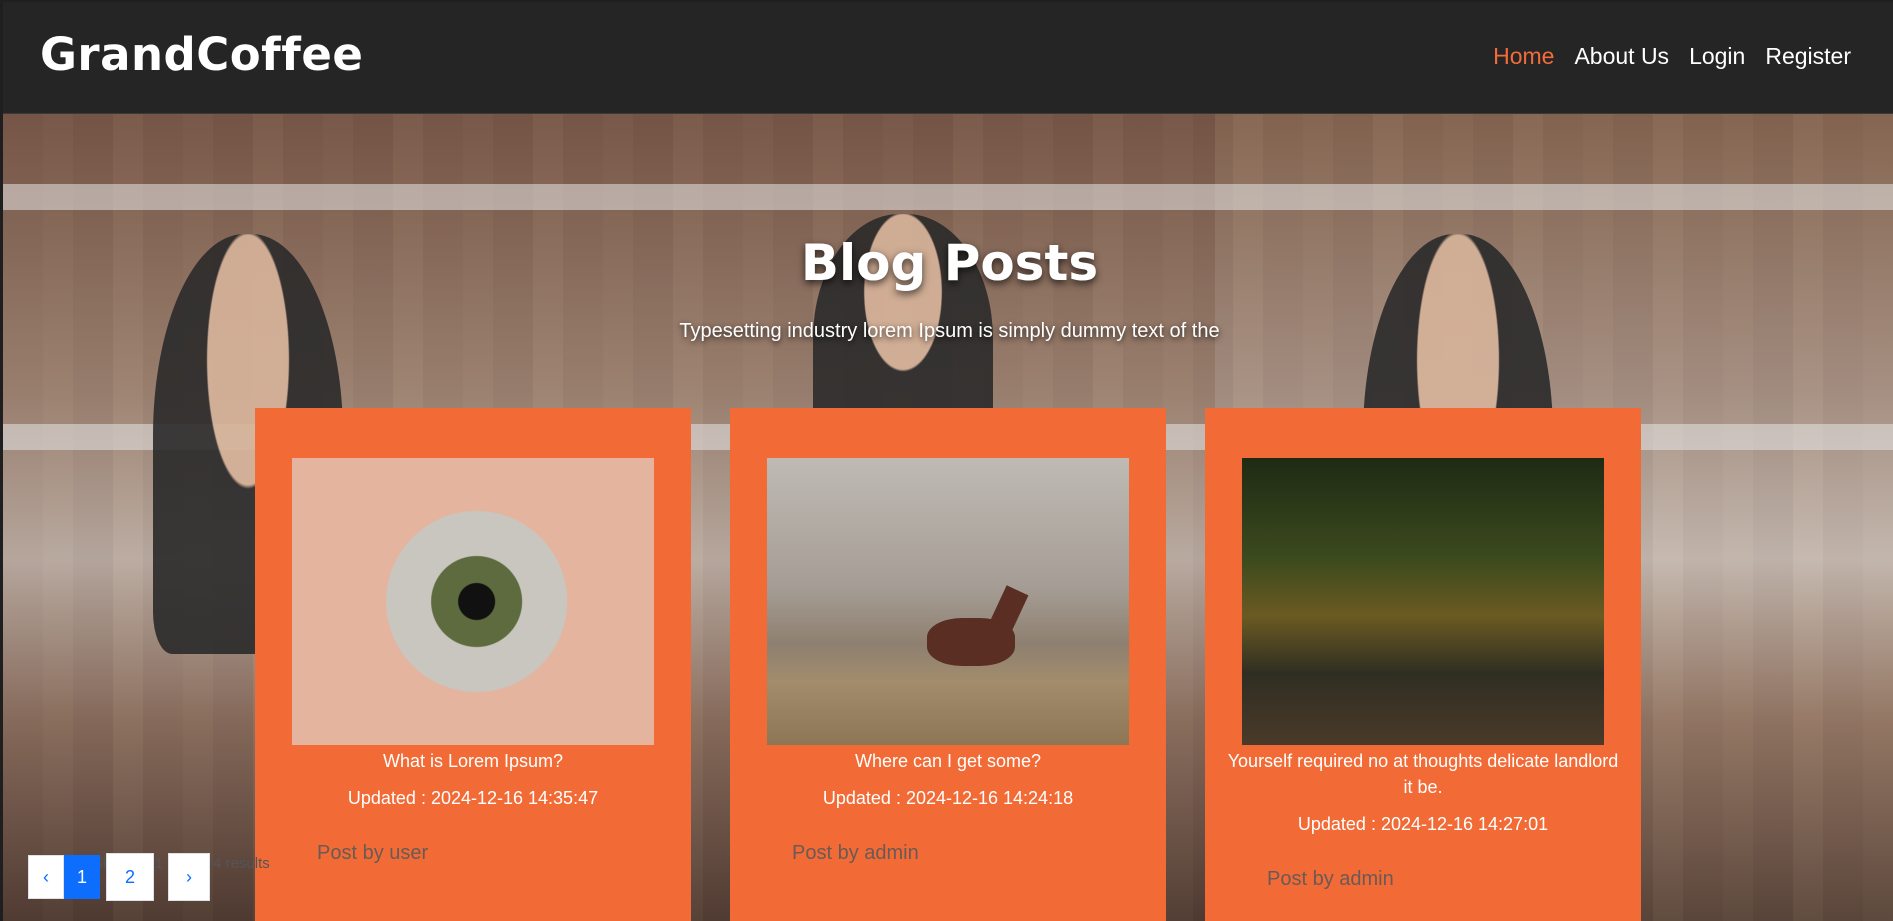  I want to click on horse-image, so click(948, 601).